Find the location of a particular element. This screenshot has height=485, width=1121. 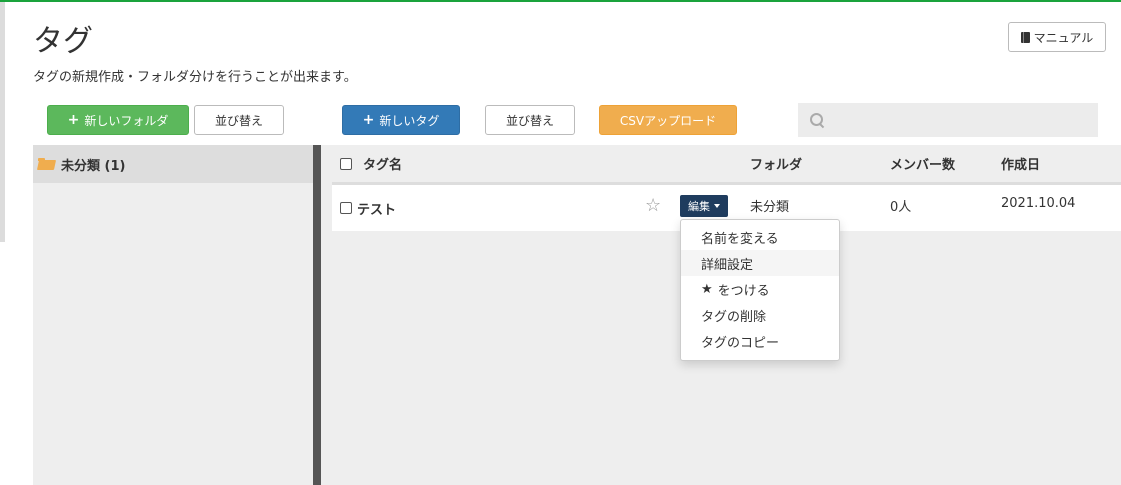

panel-divider is located at coordinates (317, 315).